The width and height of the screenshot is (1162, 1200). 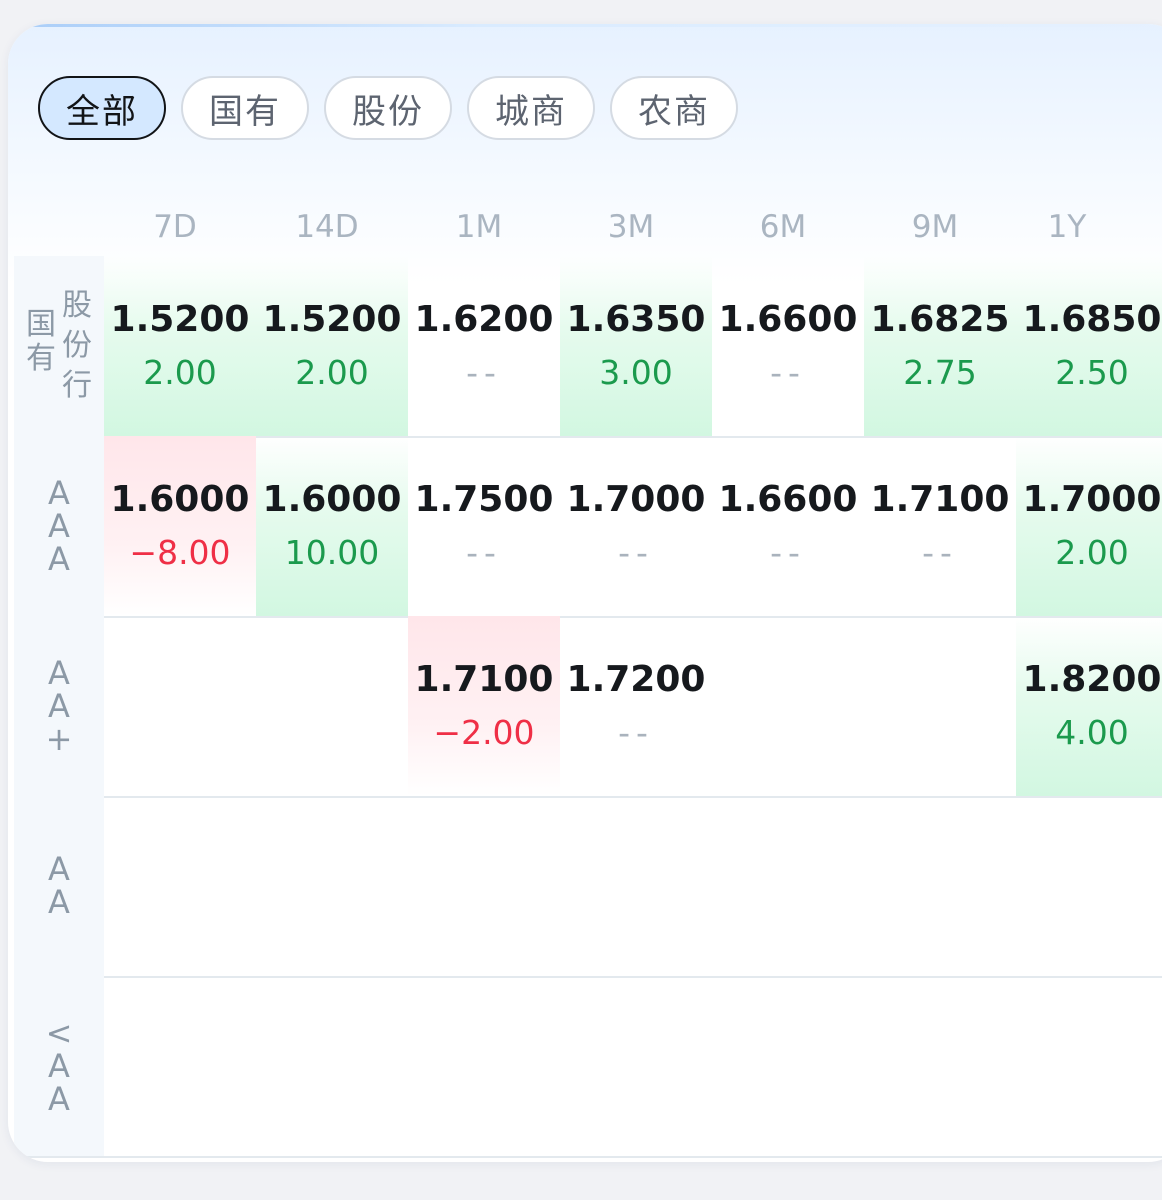 What do you see at coordinates (636, 706) in the screenshot?
I see `rate-cell: 1.7200 --` at bounding box center [636, 706].